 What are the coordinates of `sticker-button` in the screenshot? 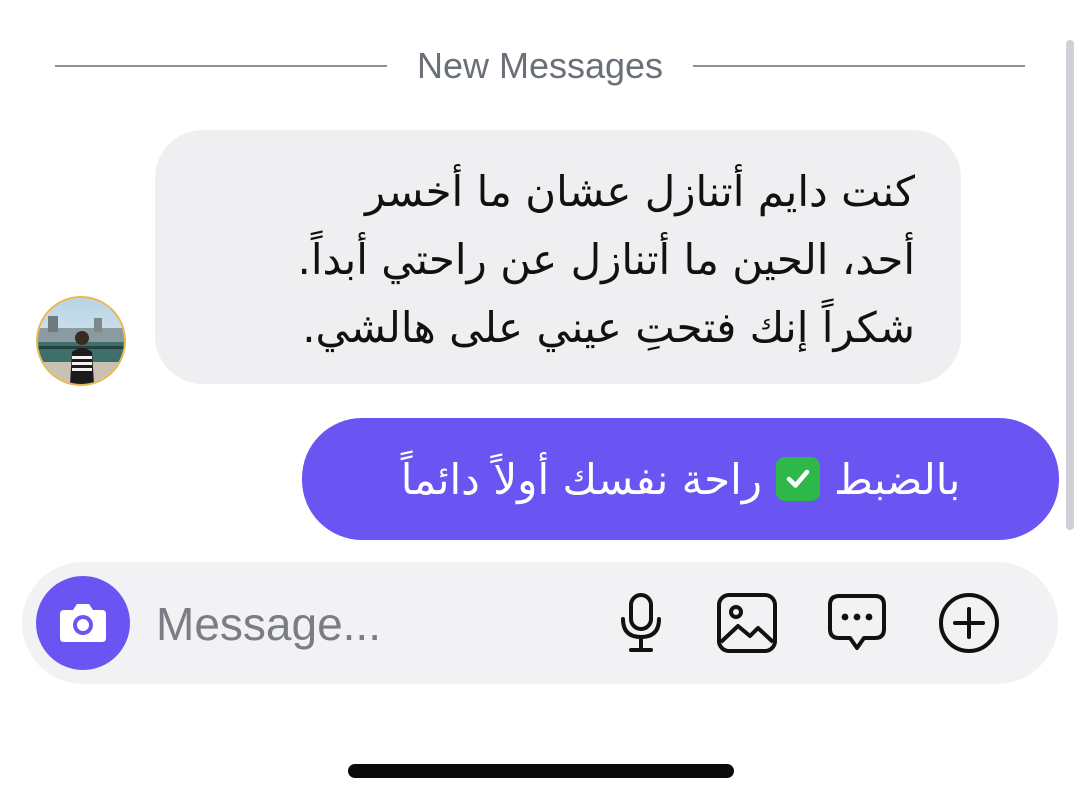 It's located at (857, 623).